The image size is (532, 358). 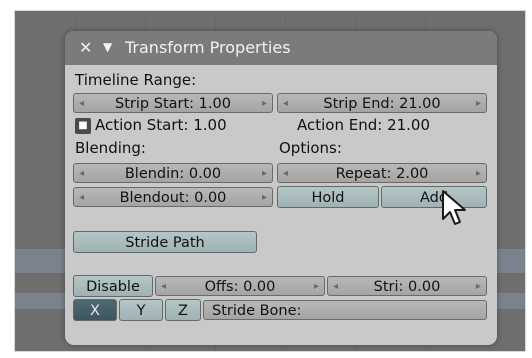 I want to click on blendin-field: ◂ Blendin: 0.00 ▸, so click(x=173, y=173).